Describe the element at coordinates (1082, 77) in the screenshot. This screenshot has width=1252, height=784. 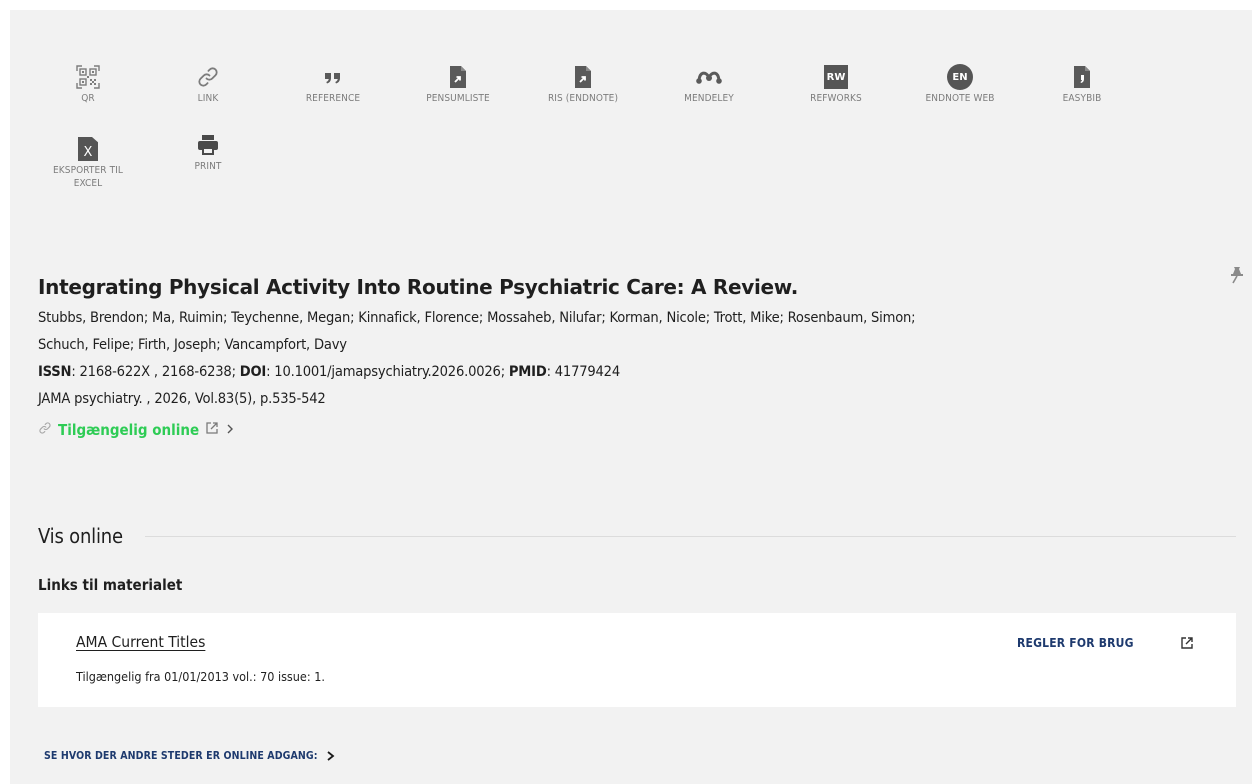
I see `easybib-icon` at that location.